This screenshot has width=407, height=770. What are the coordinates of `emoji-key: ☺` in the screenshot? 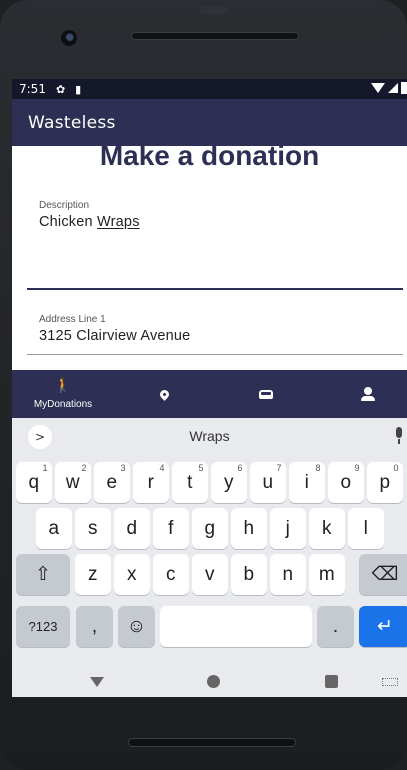 It's located at (136, 626).